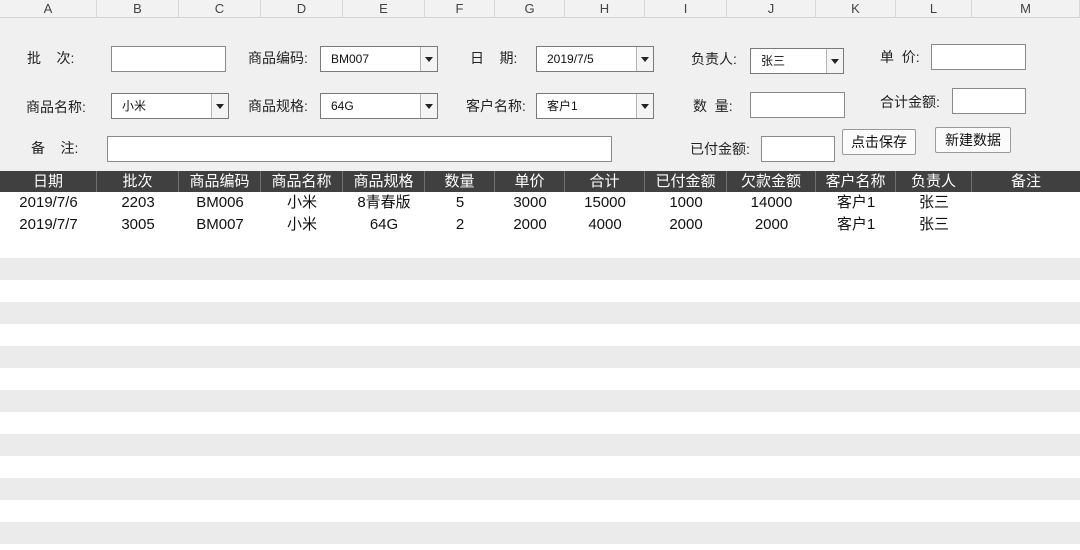 The width and height of the screenshot is (1080, 550). Describe the element at coordinates (134, 106) in the screenshot. I see `product-name-value: 小米` at that location.